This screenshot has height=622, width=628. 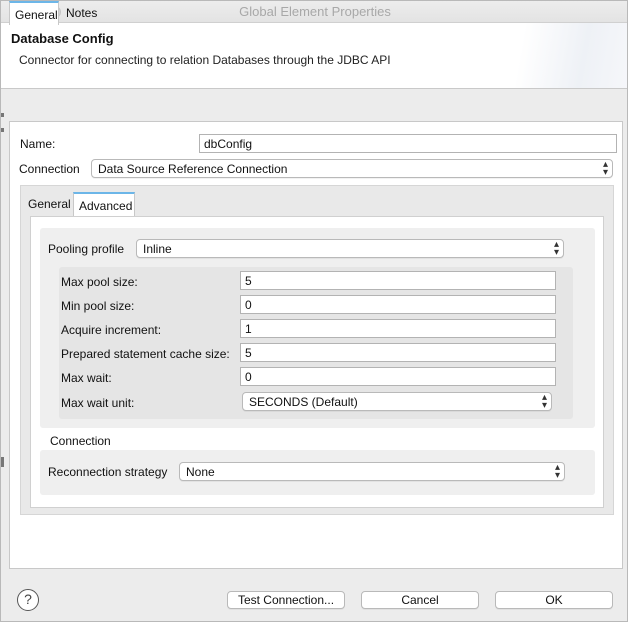 I want to click on inner-tab-advanced-label: Advanced, so click(x=106, y=206).